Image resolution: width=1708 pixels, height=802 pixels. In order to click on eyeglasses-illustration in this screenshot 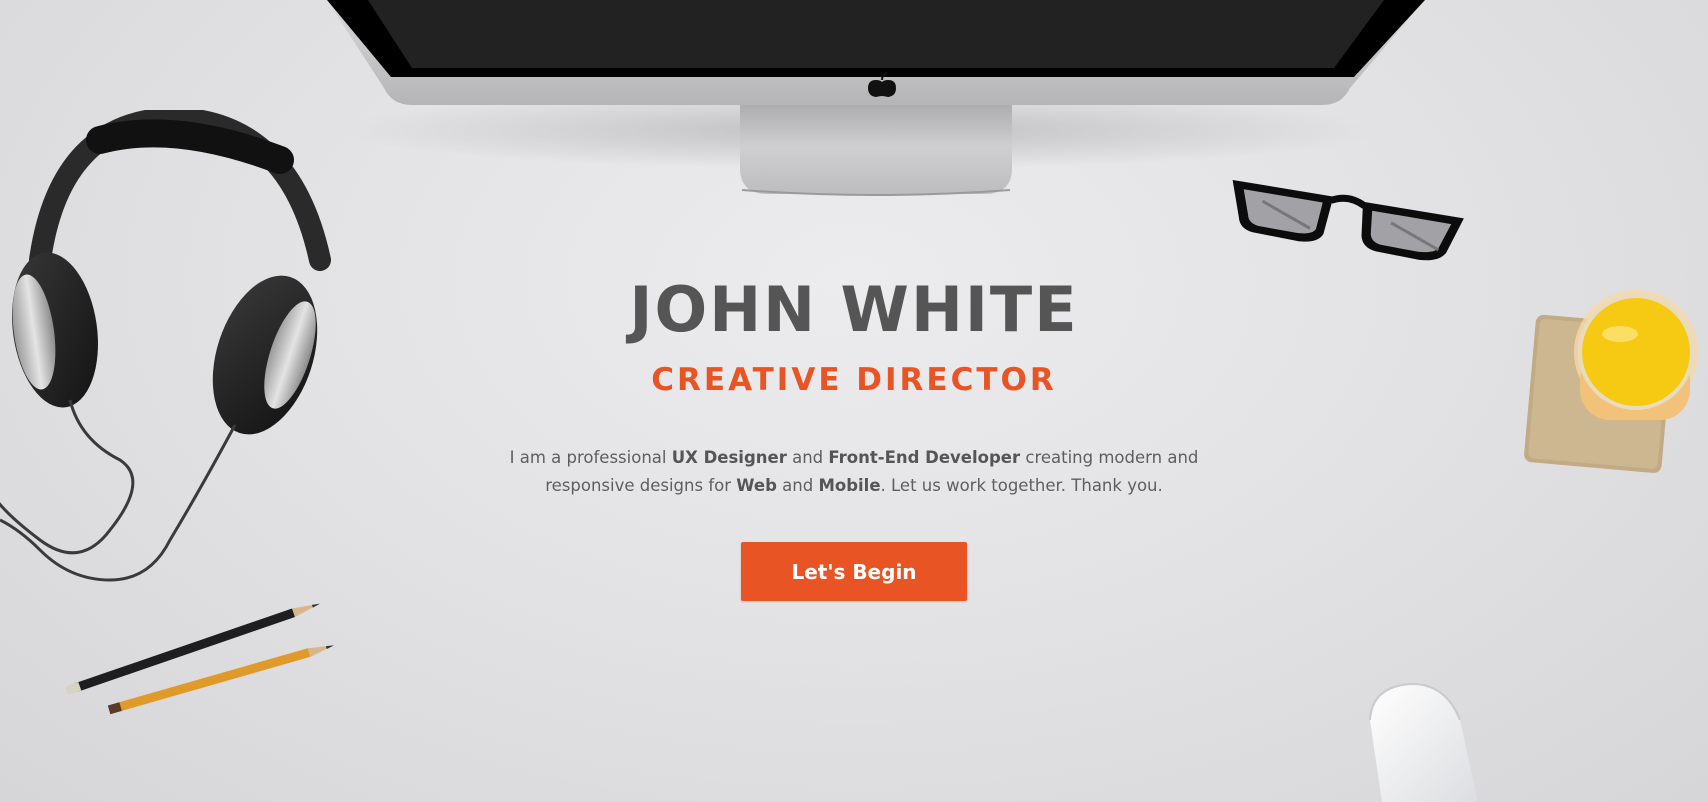, I will do `click(1348, 220)`.